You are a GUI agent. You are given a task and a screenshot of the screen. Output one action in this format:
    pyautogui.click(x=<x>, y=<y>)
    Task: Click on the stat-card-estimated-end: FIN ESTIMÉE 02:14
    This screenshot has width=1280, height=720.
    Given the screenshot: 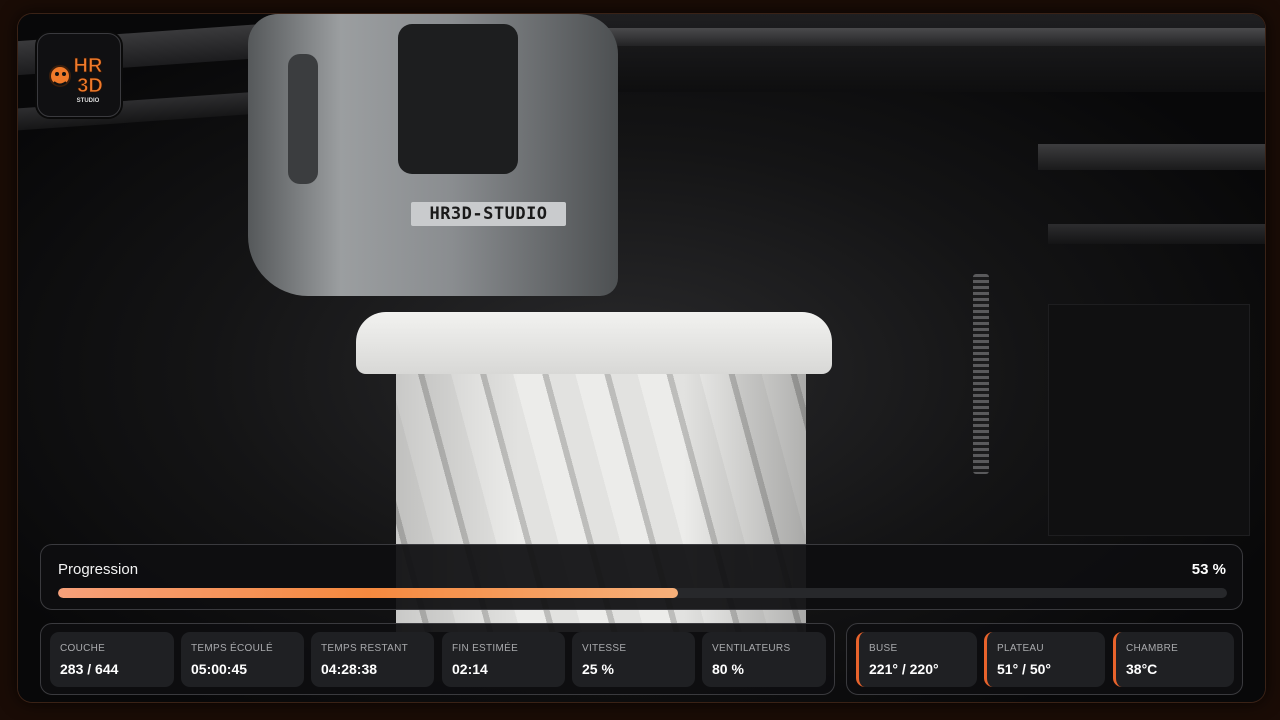 What is the action you would take?
    pyautogui.click(x=503, y=659)
    